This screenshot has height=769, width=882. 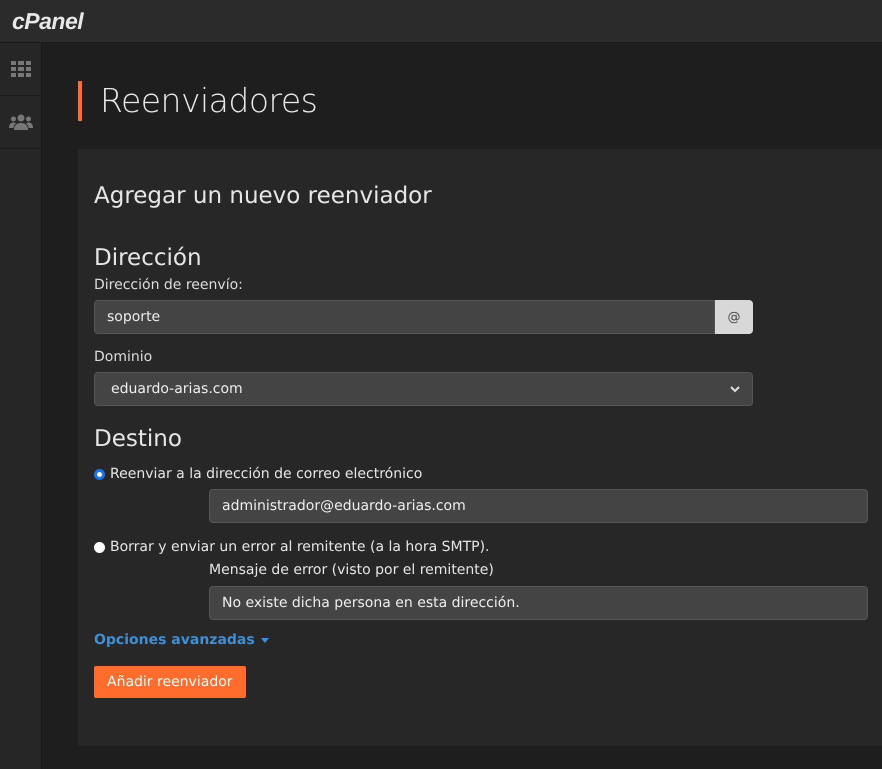 I want to click on users-icon, so click(x=20, y=122).